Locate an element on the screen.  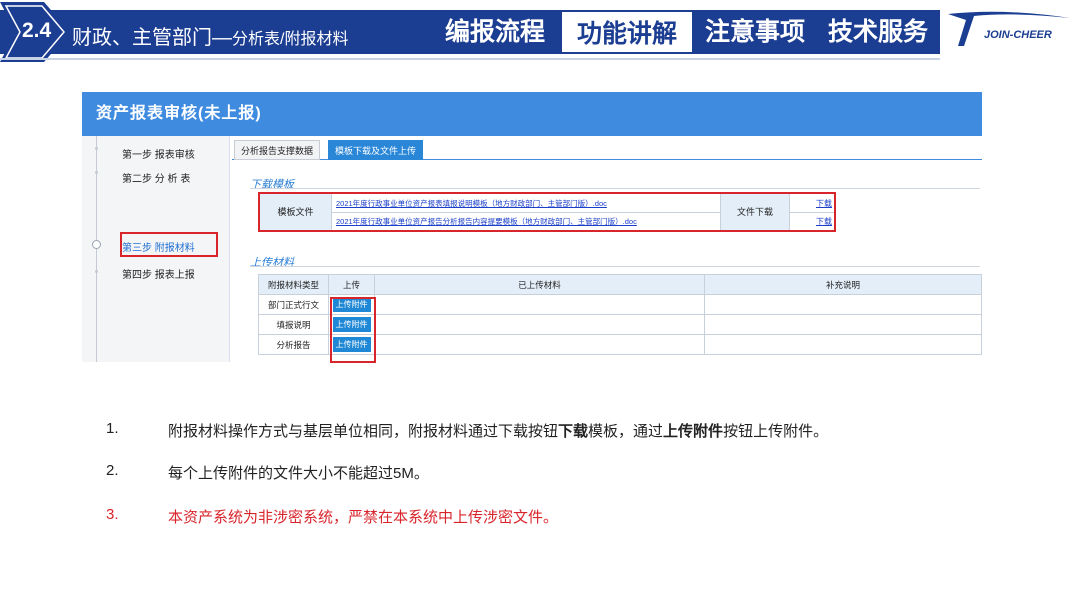
template-file-link: 2021年度行政事业单位资产报表填报说明模板（地方财政部门、主管部门版）.doc is located at coordinates (471, 203).